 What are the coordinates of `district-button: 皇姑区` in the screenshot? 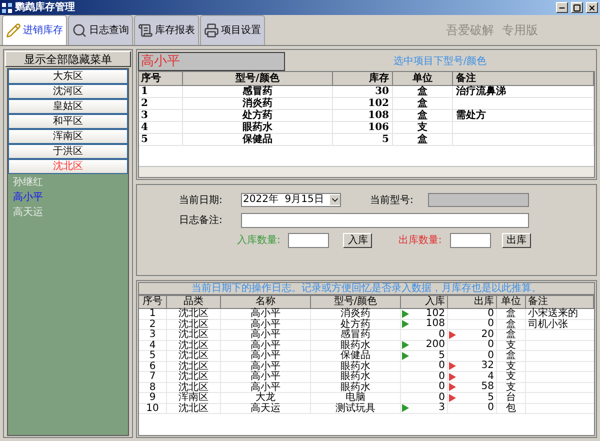 It's located at (68, 106).